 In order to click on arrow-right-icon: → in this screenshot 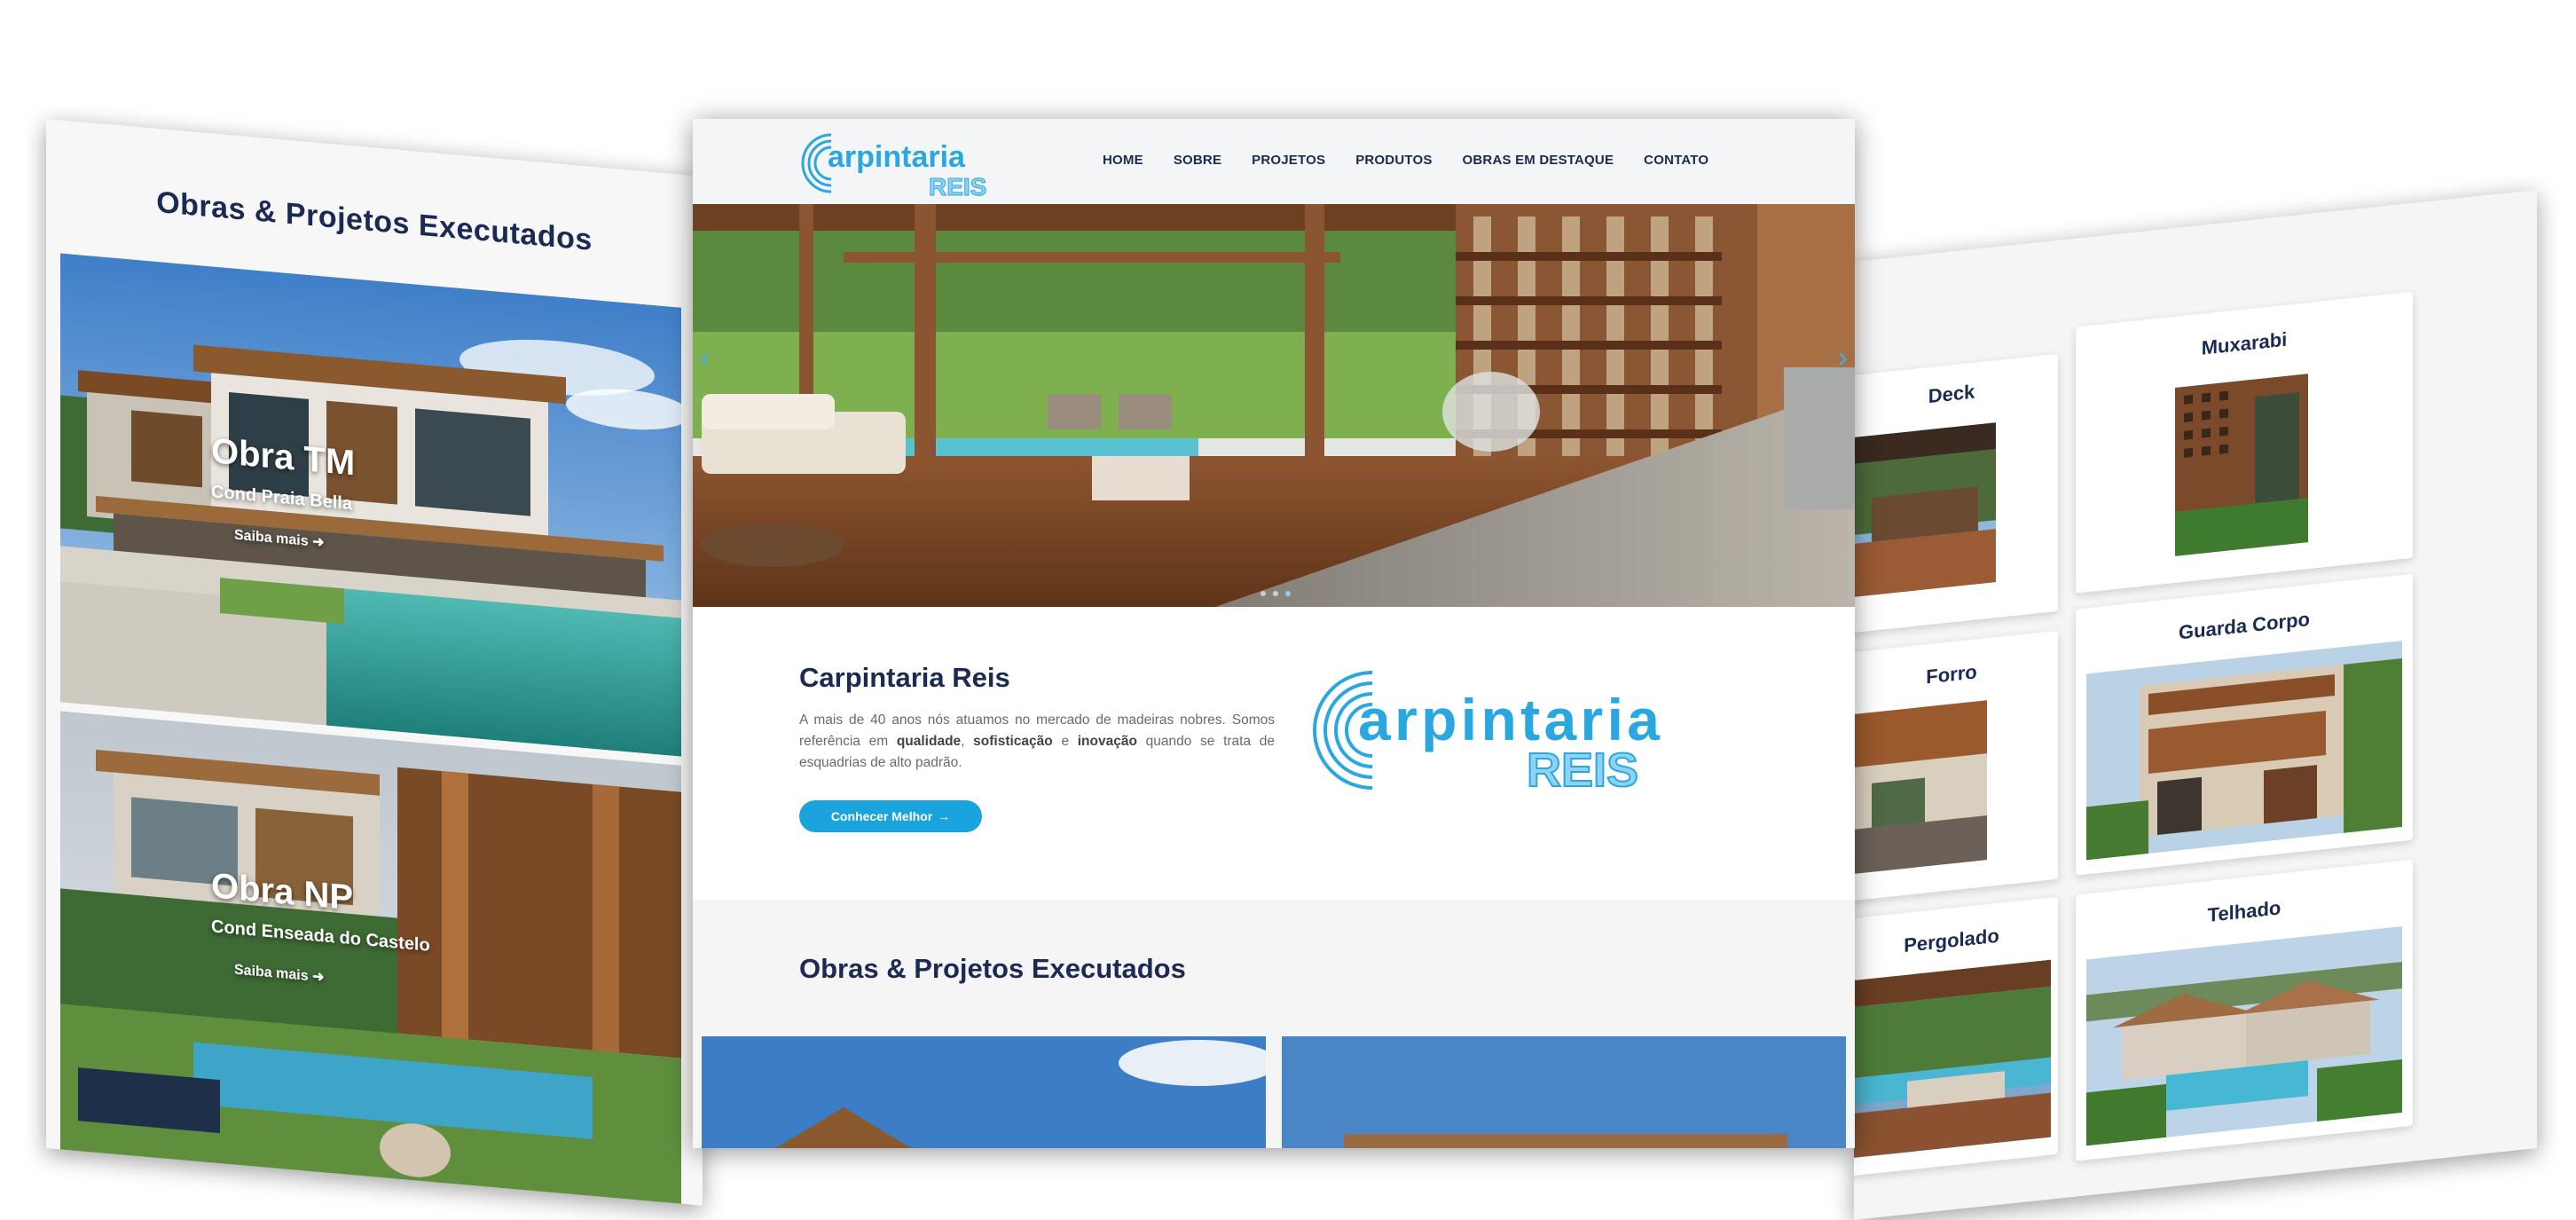, I will do `click(944, 816)`.